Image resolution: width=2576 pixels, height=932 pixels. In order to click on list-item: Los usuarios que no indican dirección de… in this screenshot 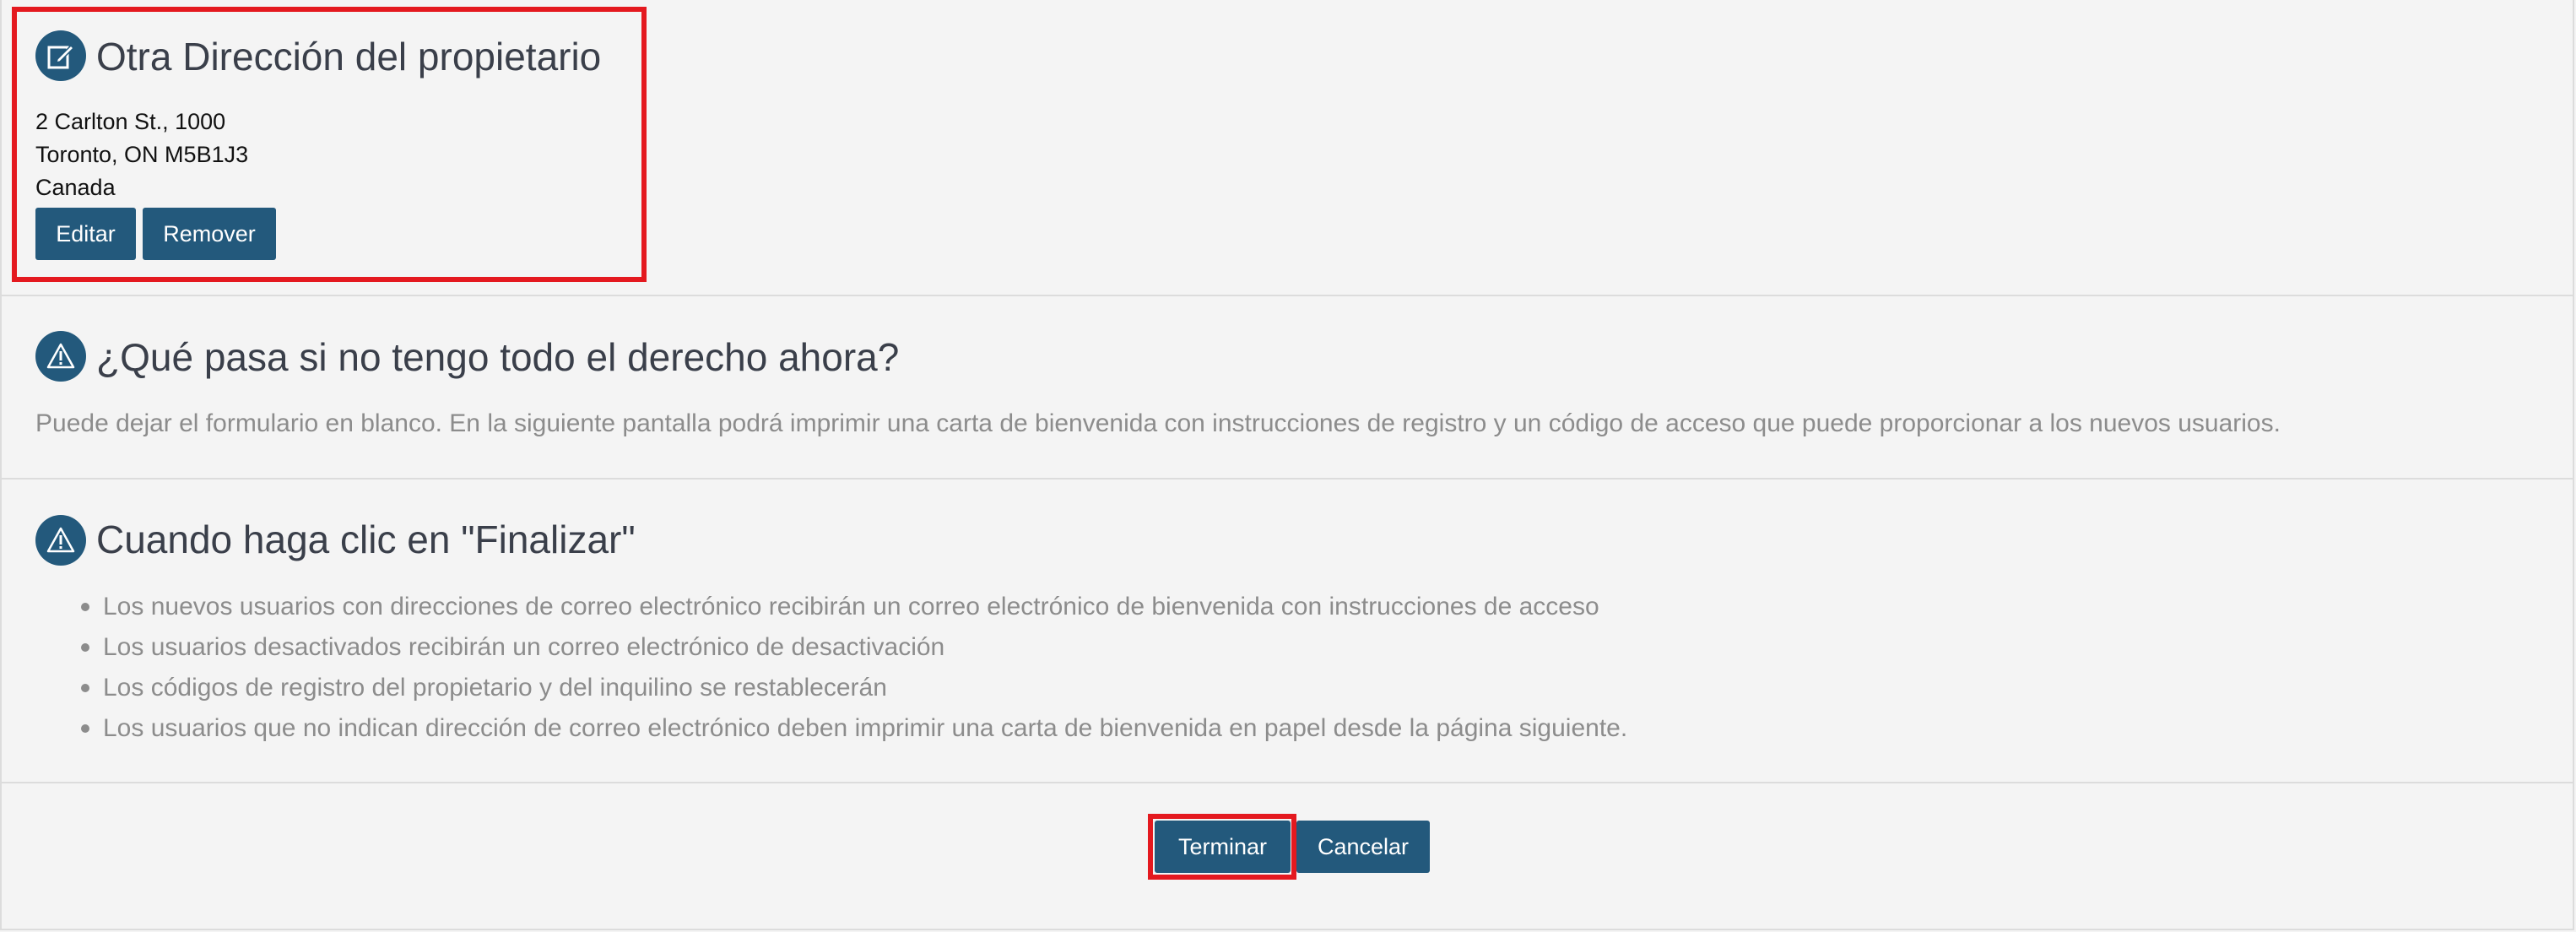, I will do `click(866, 728)`.